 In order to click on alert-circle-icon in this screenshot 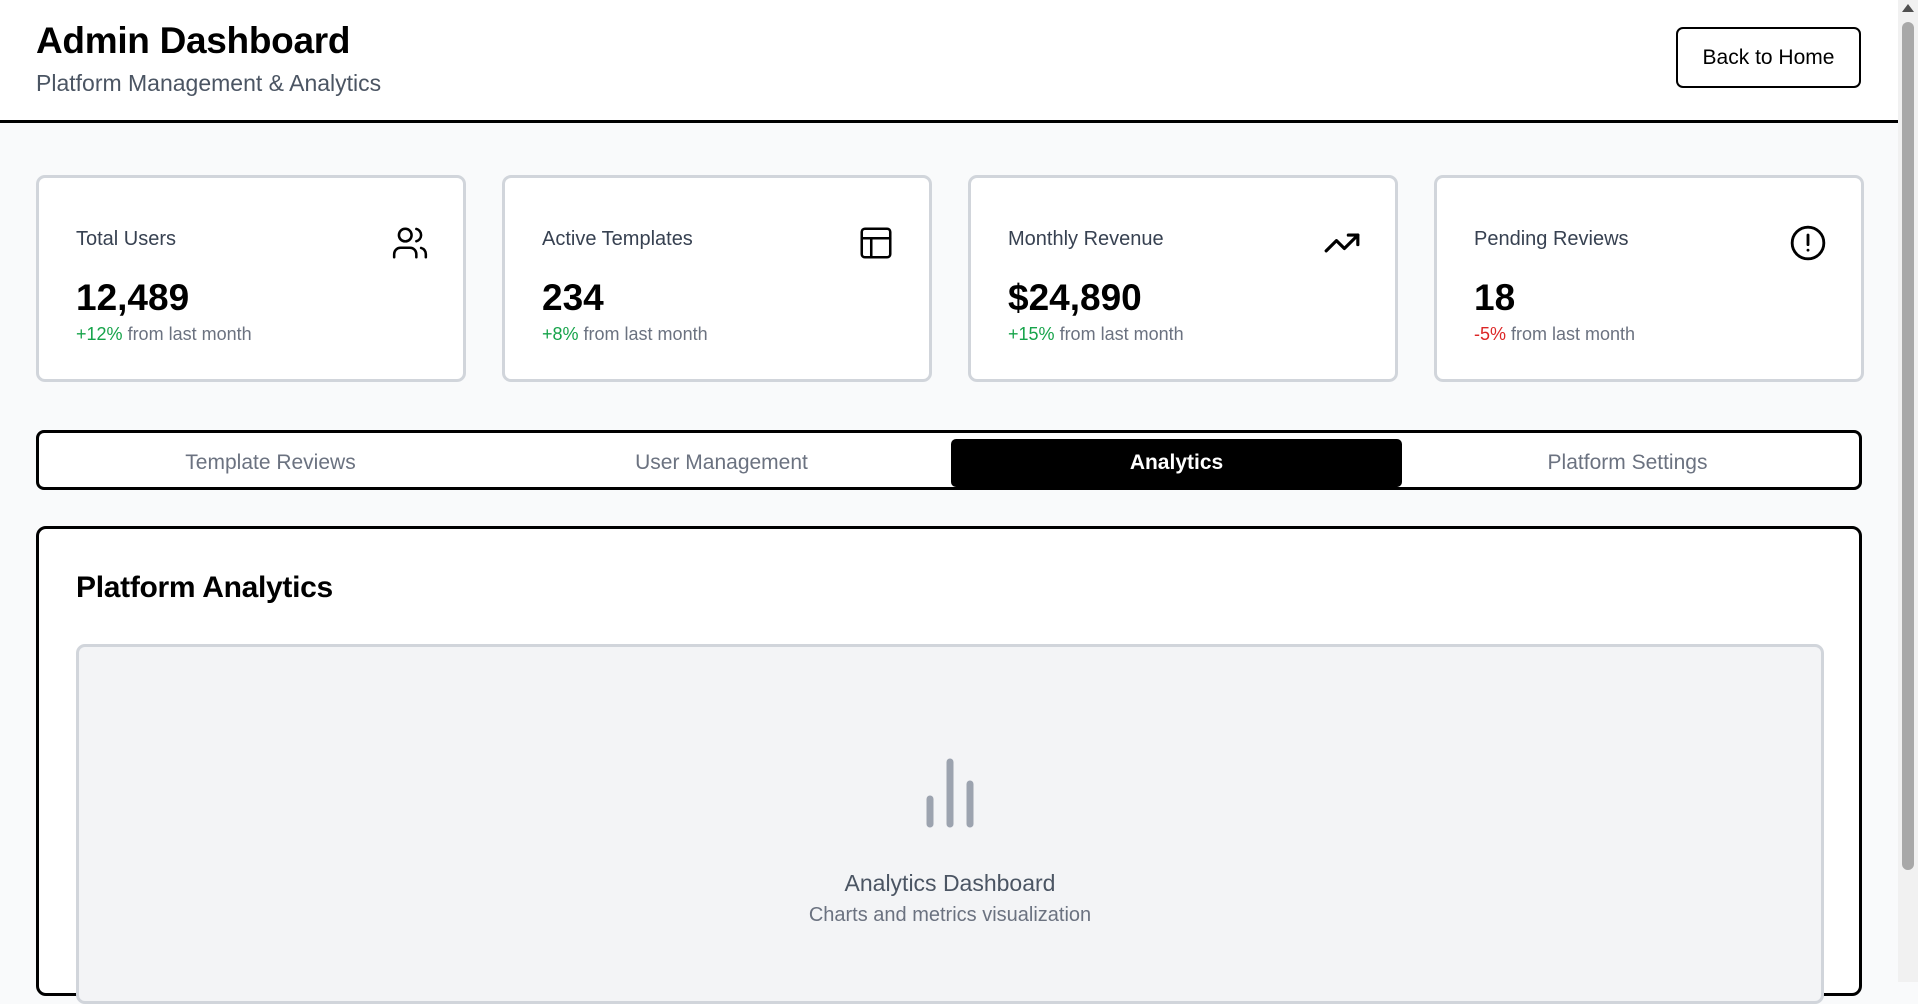, I will do `click(1808, 243)`.